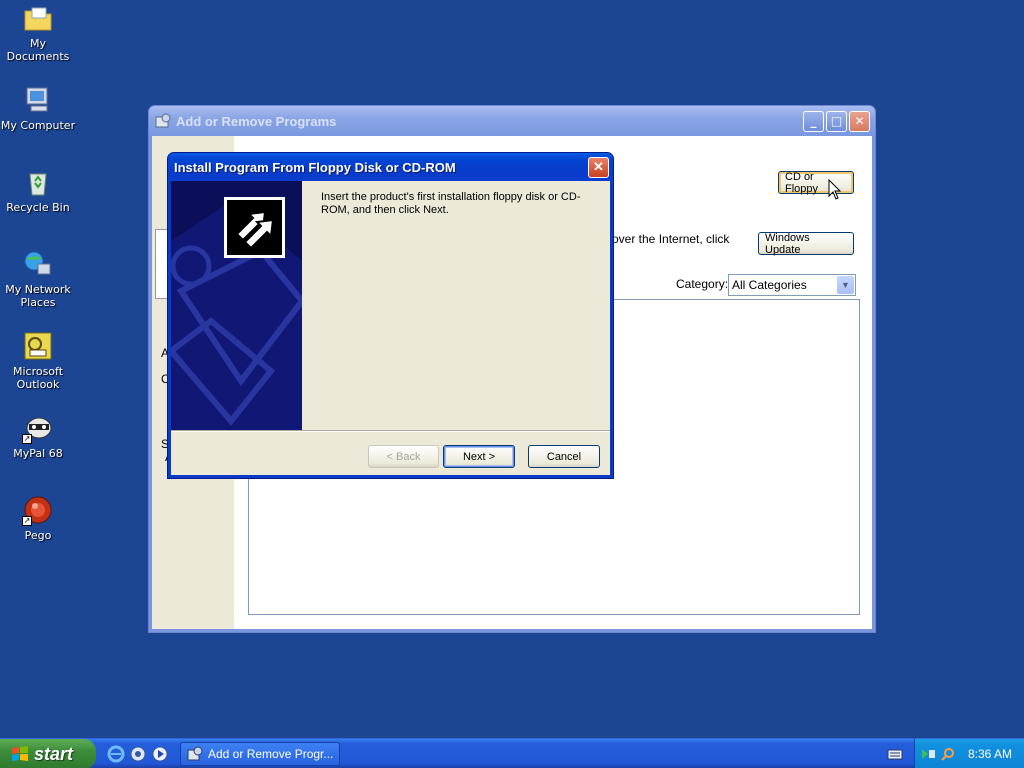 The height and width of the screenshot is (768, 1024). What do you see at coordinates (769, 285) in the screenshot?
I see `category-value: All Categories` at bounding box center [769, 285].